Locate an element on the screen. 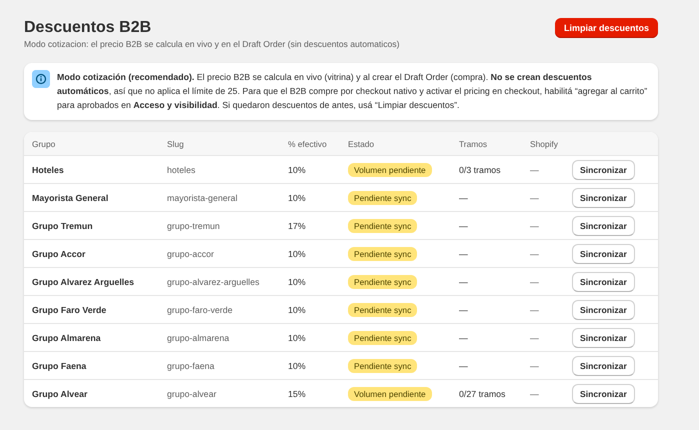 The image size is (699, 430). clear-discounts-button: Limpiar descuentos is located at coordinates (606, 28).